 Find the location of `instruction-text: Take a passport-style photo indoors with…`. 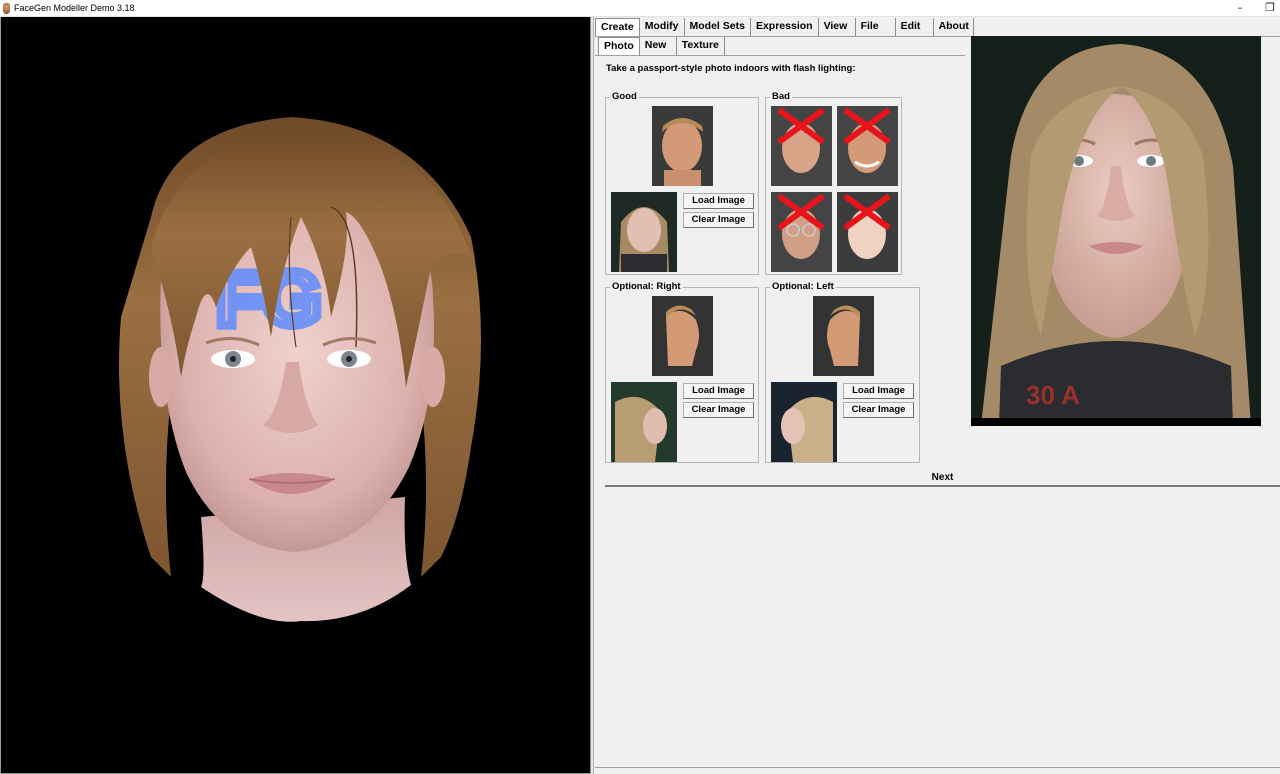

instruction-text: Take a passport-style photo indoors with… is located at coordinates (731, 68).